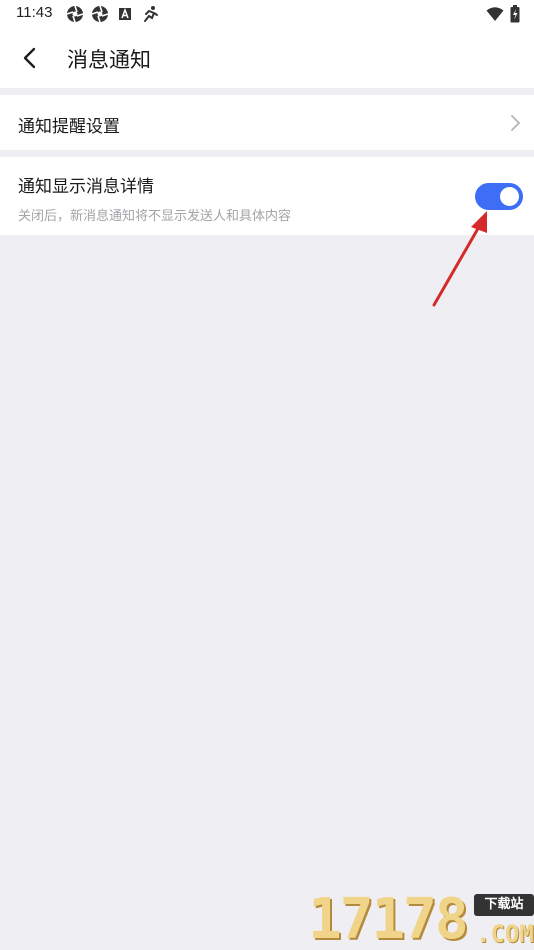 Image resolution: width=534 pixels, height=950 pixels. What do you see at coordinates (31, 58) in the screenshot?
I see `back-arrow-icon` at bounding box center [31, 58].